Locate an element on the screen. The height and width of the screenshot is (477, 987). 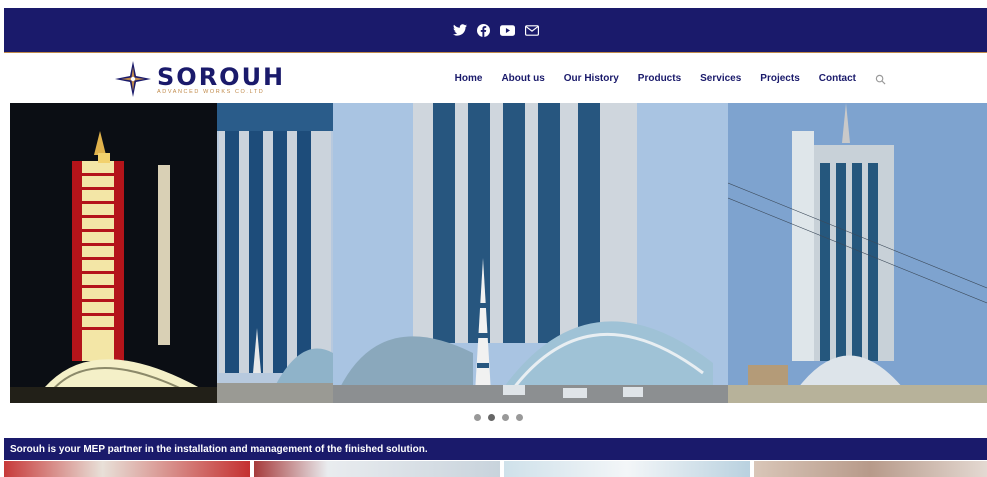
nav-services: Services is located at coordinates (720, 78).